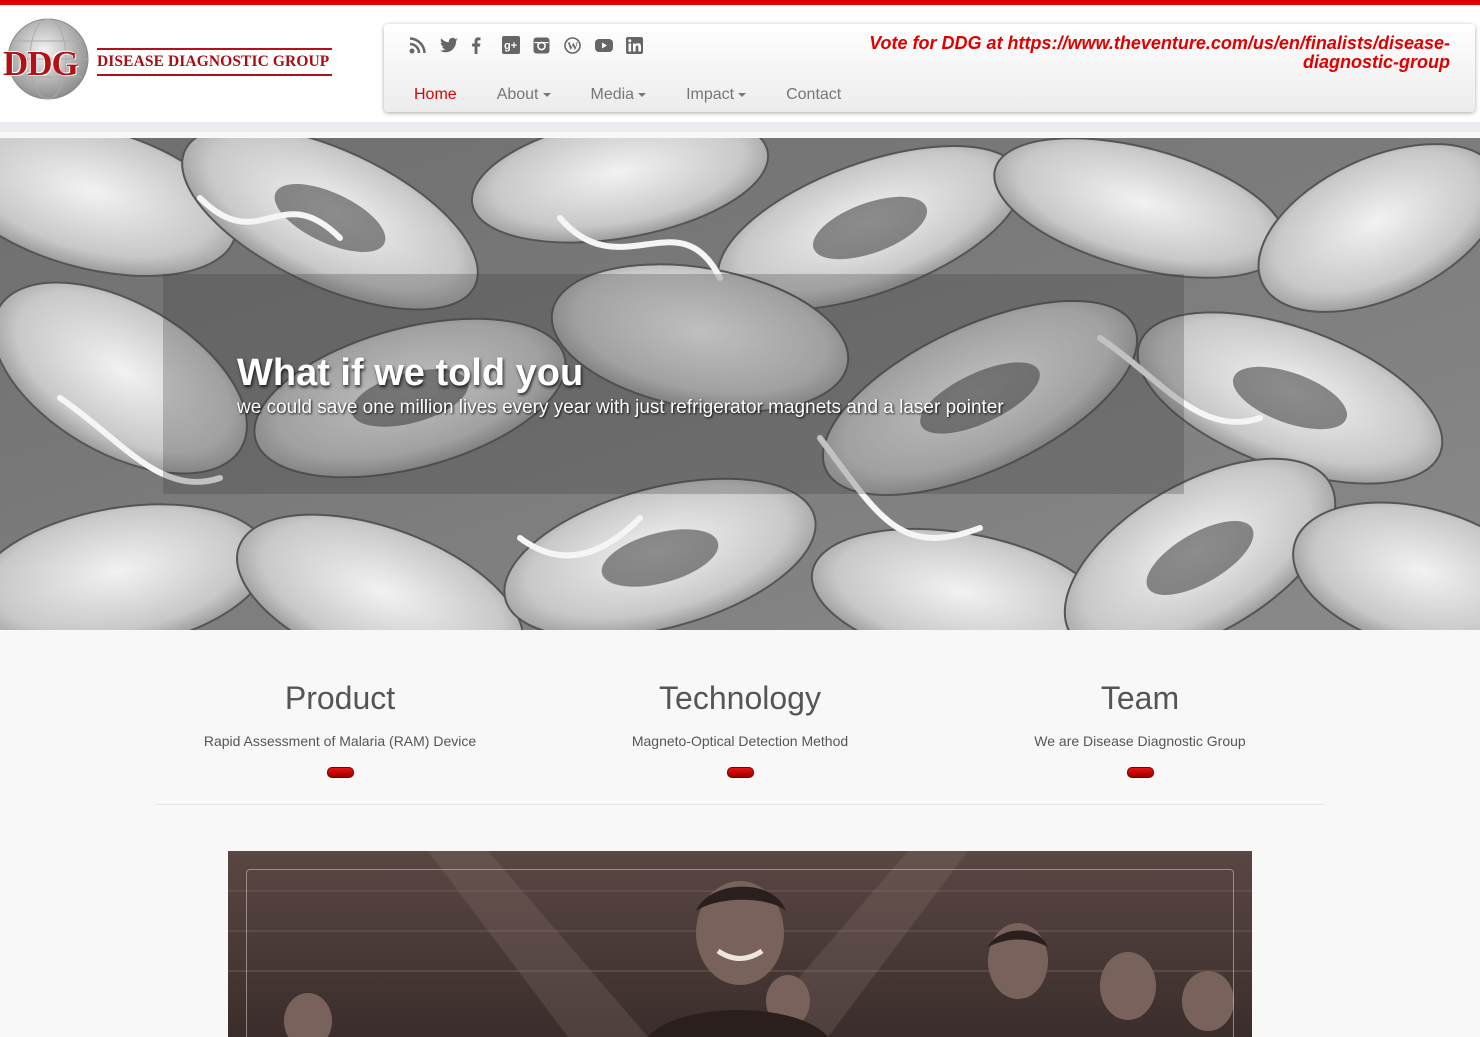  I want to click on feature-team: Team We are Disease Diagnostic Group, so click(1140, 729).